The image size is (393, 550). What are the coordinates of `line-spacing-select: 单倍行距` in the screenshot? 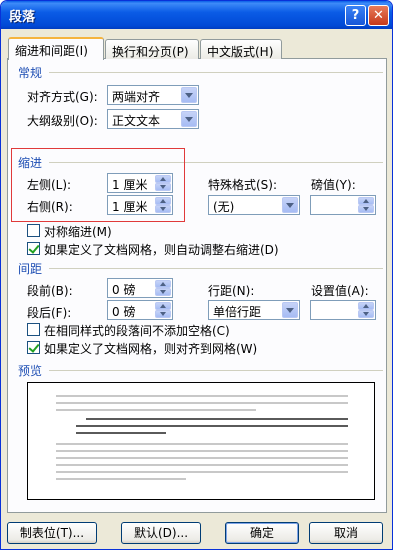 It's located at (254, 310).